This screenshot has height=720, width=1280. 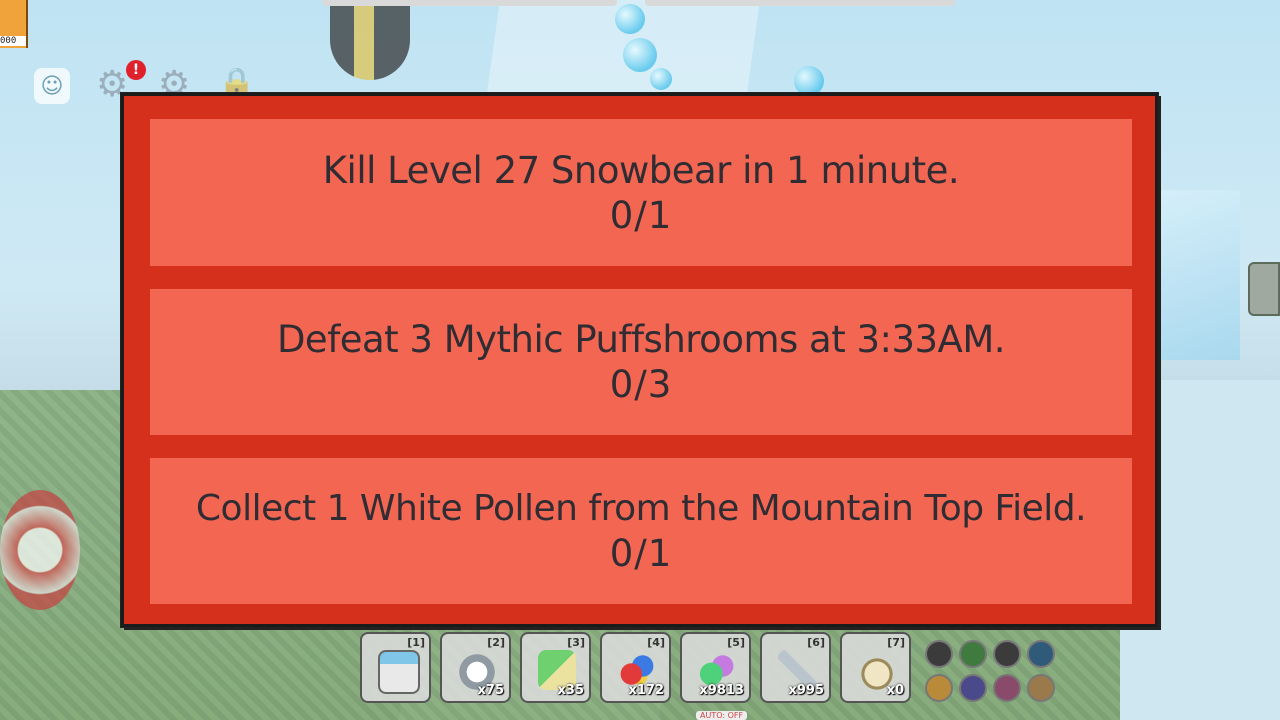 I want to click on hotbar-slot-4: [4] x172, so click(x=635, y=667).